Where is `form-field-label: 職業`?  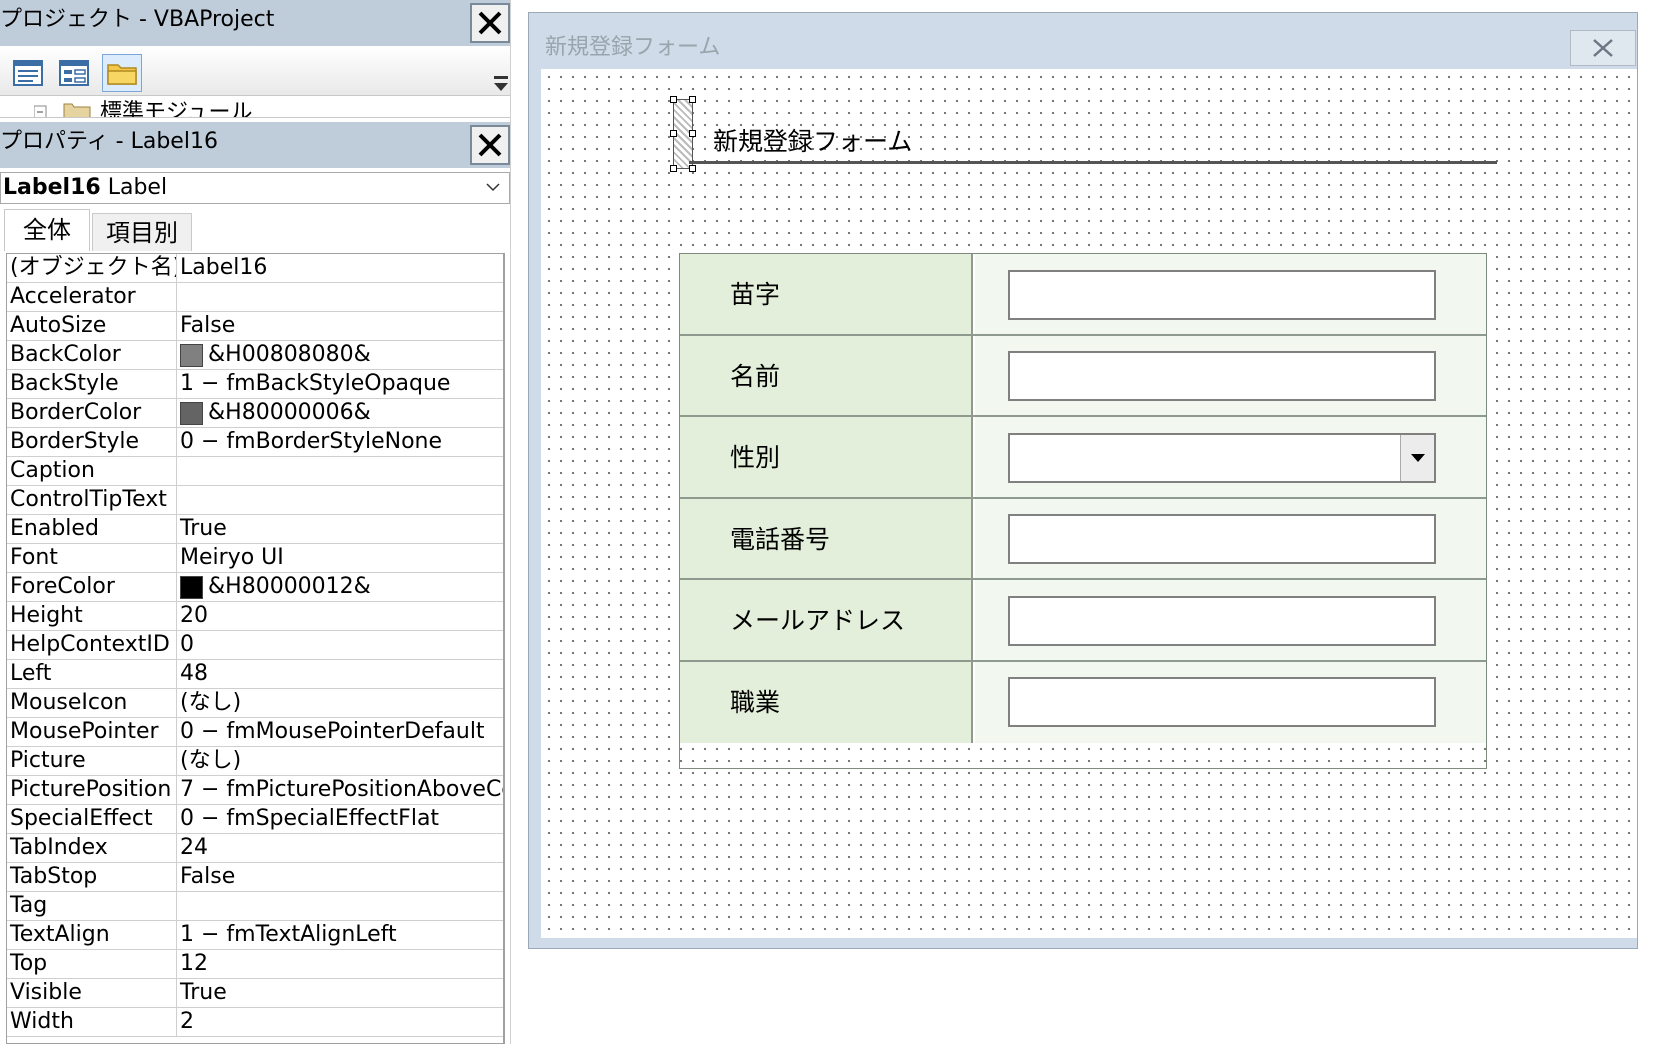 form-field-label: 職業 is located at coordinates (826, 702).